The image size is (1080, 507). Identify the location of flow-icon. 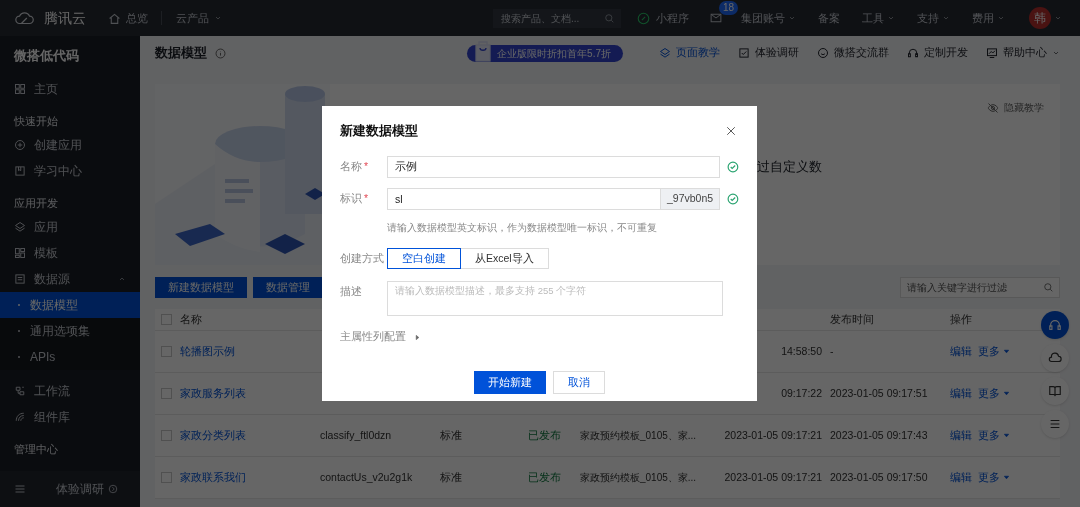
(20, 391).